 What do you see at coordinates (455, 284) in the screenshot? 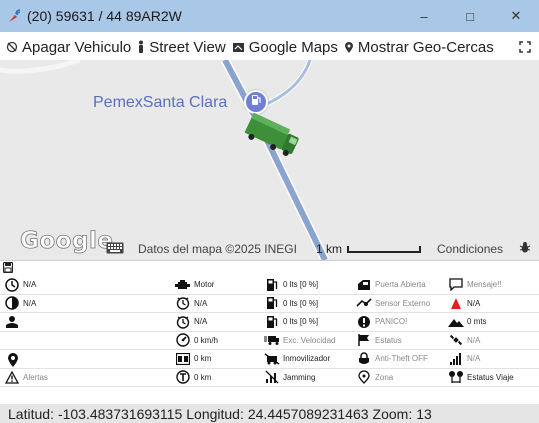
I see `message-icon` at bounding box center [455, 284].